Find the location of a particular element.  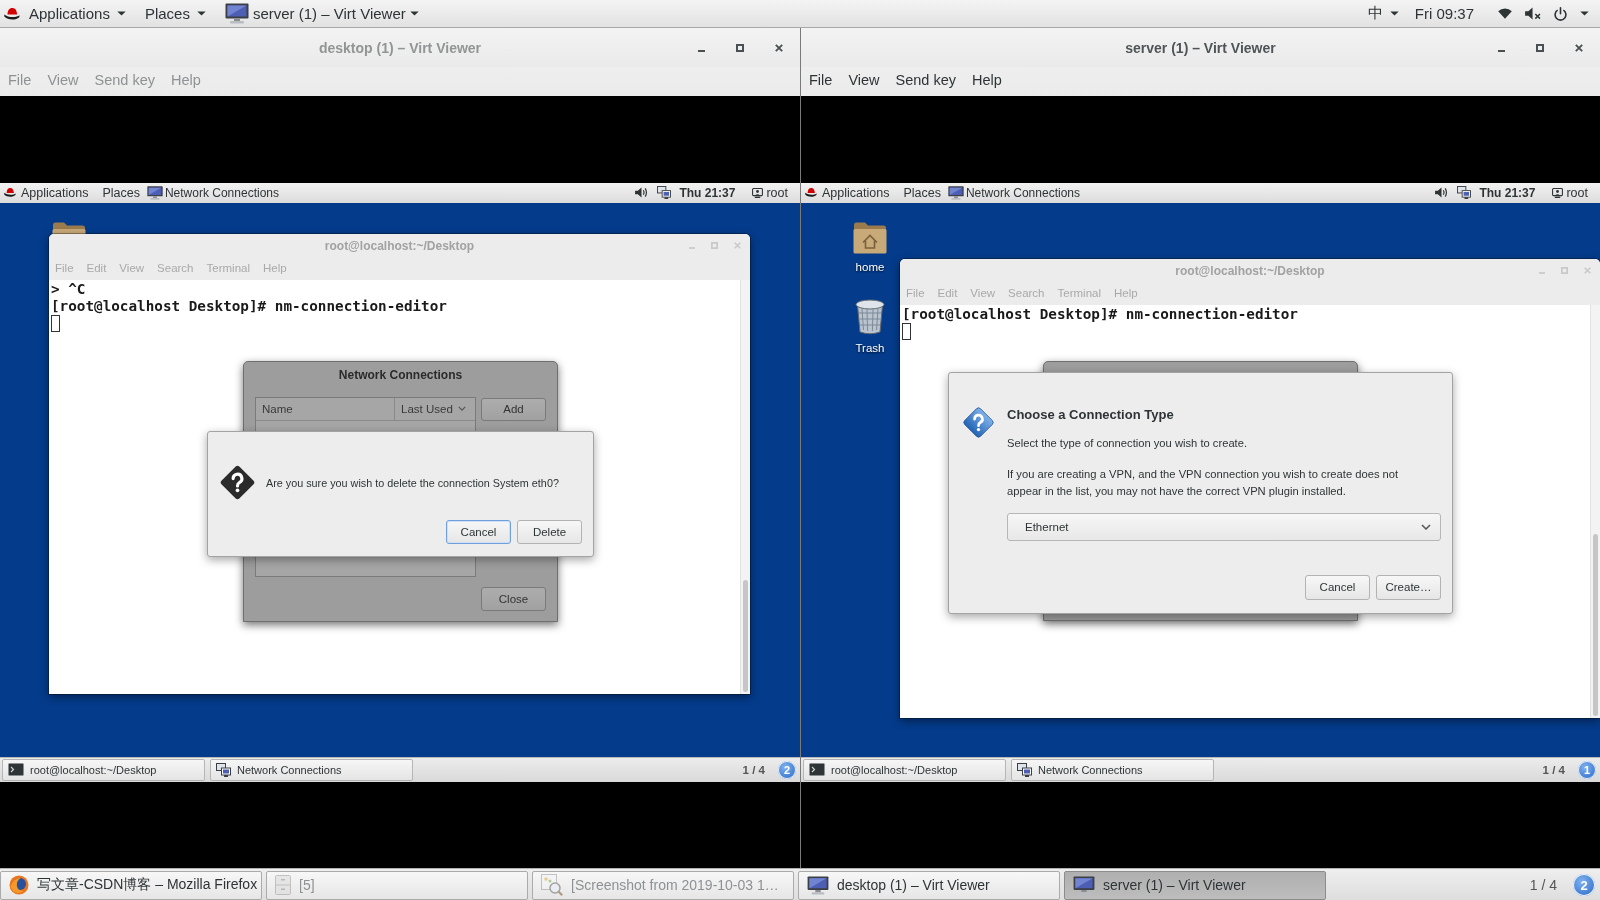

desktop-icon-label: Trash is located at coordinates (870, 347).